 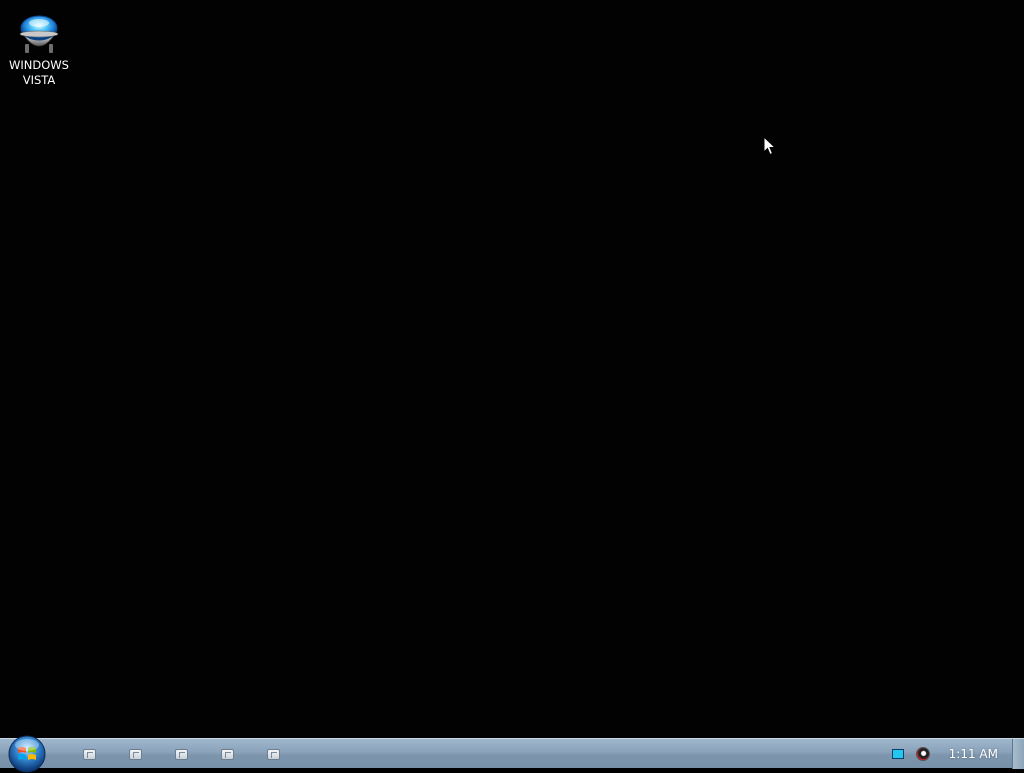 I want to click on system-tray: 1:11 AM, so click(x=956, y=754).